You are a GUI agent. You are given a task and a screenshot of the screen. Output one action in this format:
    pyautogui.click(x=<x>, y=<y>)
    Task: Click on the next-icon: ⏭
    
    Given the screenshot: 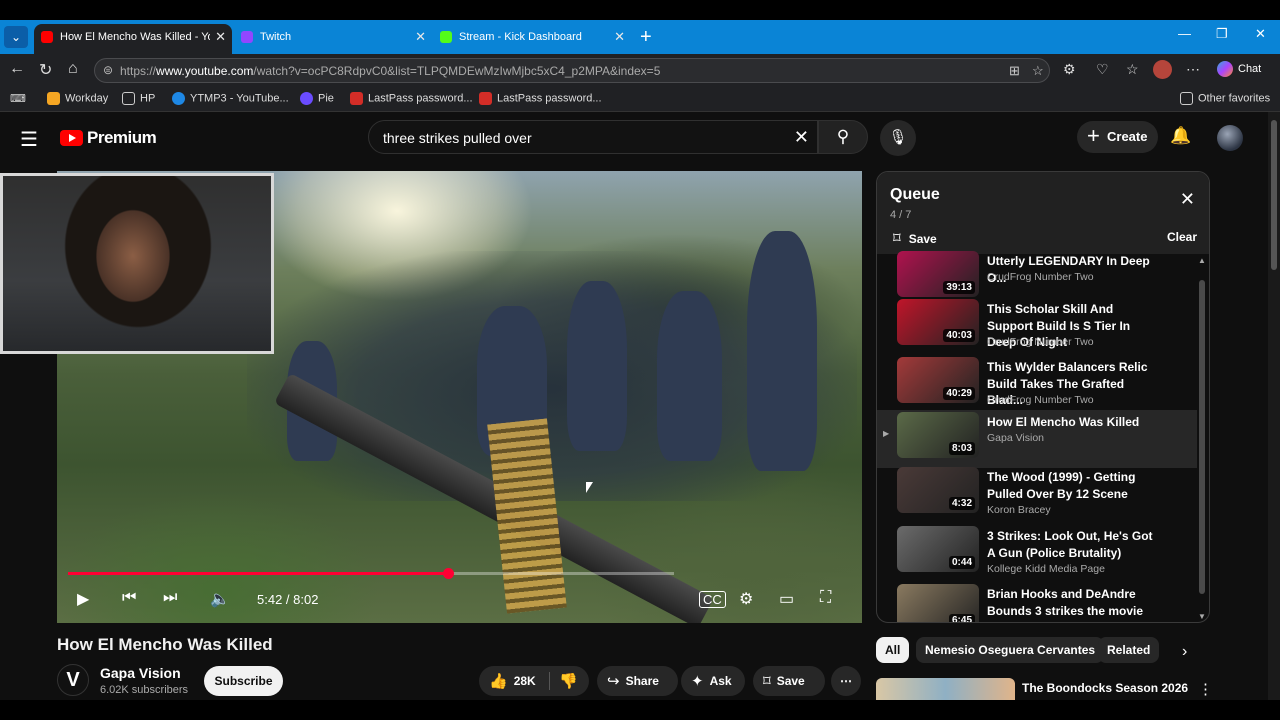 What is the action you would take?
    pyautogui.click(x=170, y=598)
    